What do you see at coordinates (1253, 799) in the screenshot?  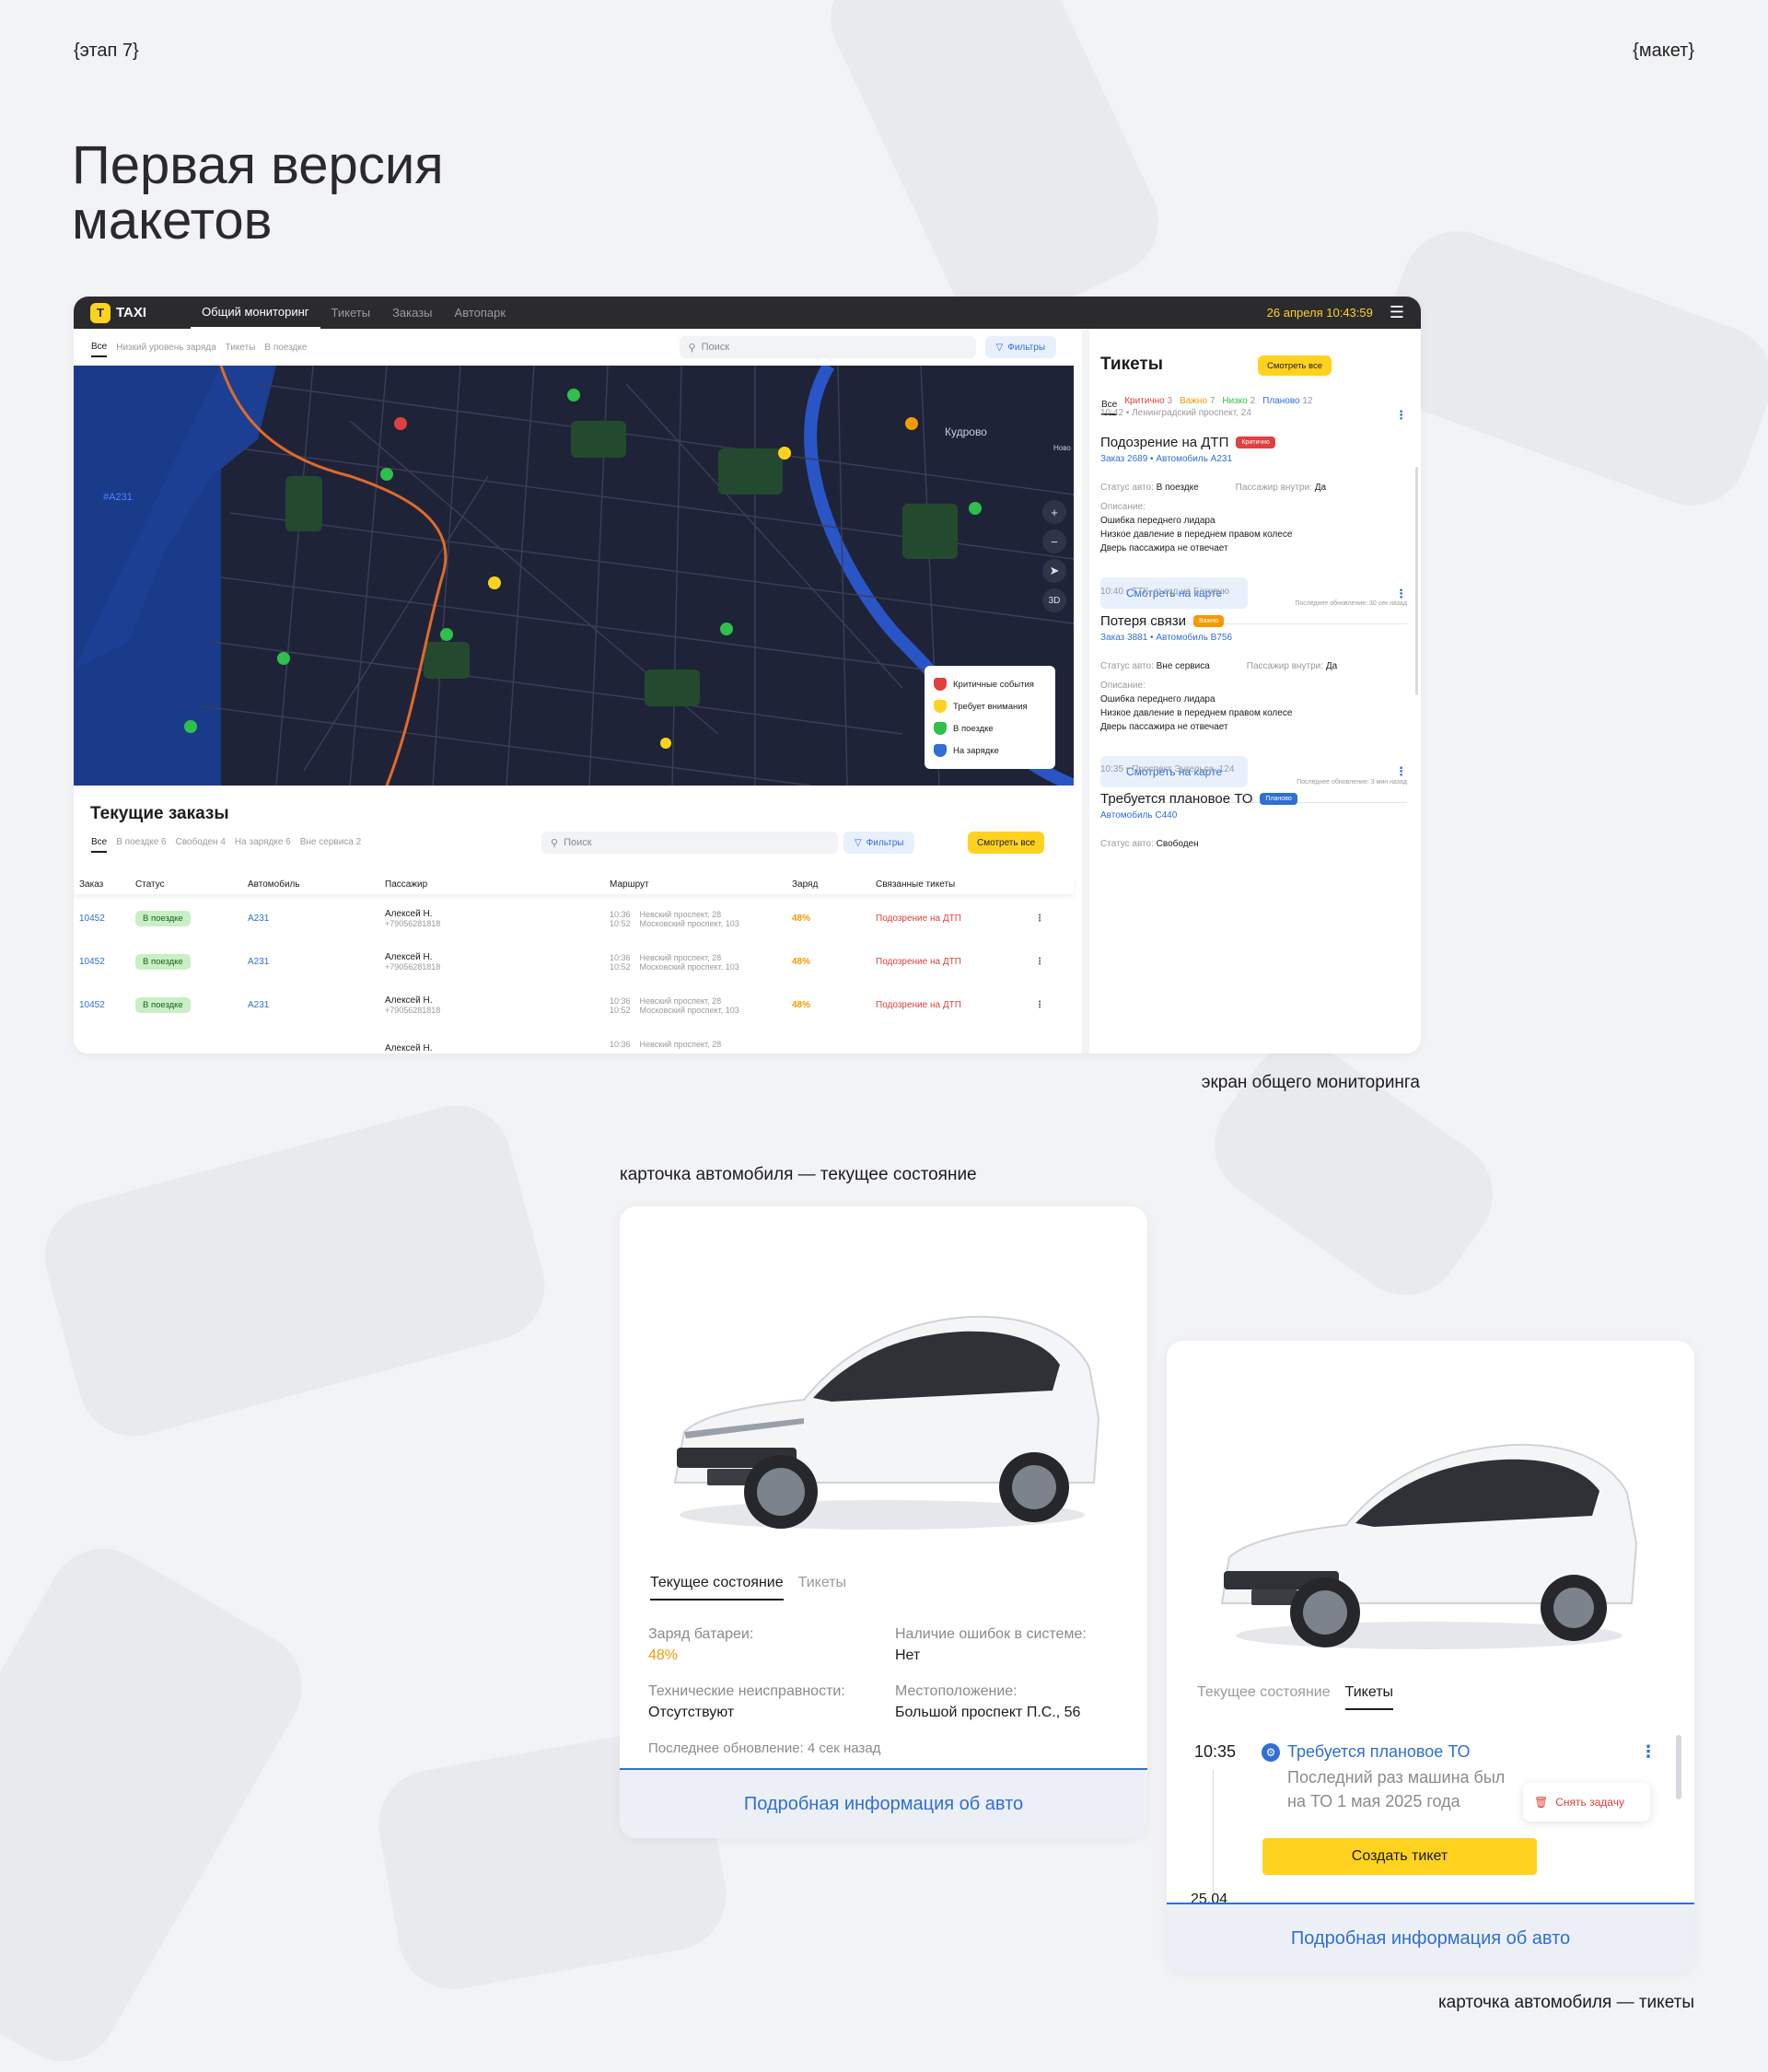 I see `ticket-title: Требуется плановое ТО Планово` at bounding box center [1253, 799].